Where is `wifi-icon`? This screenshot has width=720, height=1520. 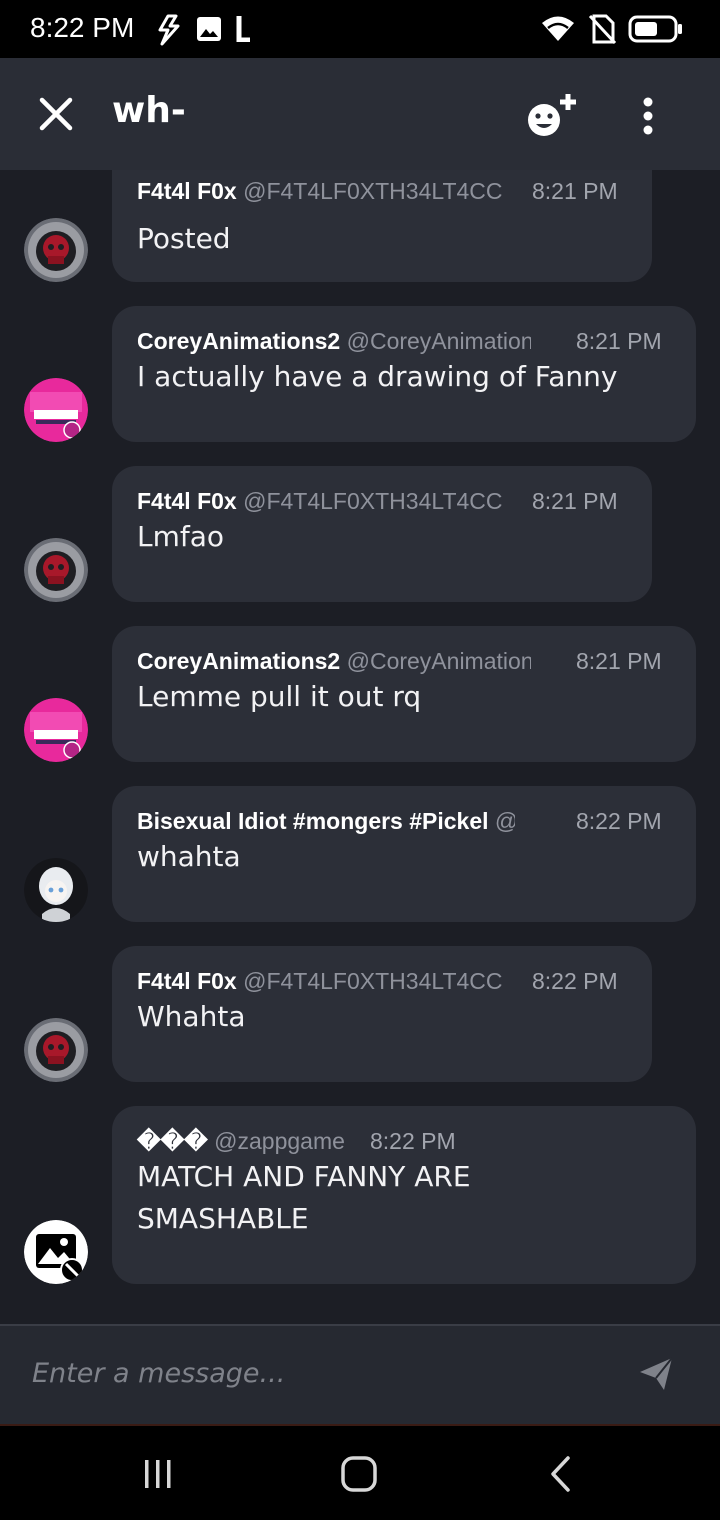
wifi-icon is located at coordinates (558, 28).